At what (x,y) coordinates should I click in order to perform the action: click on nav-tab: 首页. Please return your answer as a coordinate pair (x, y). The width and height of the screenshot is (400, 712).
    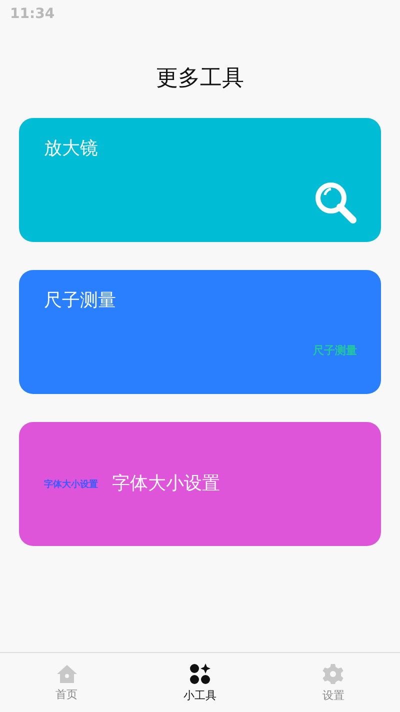
    Looking at the image, I should click on (67, 682).